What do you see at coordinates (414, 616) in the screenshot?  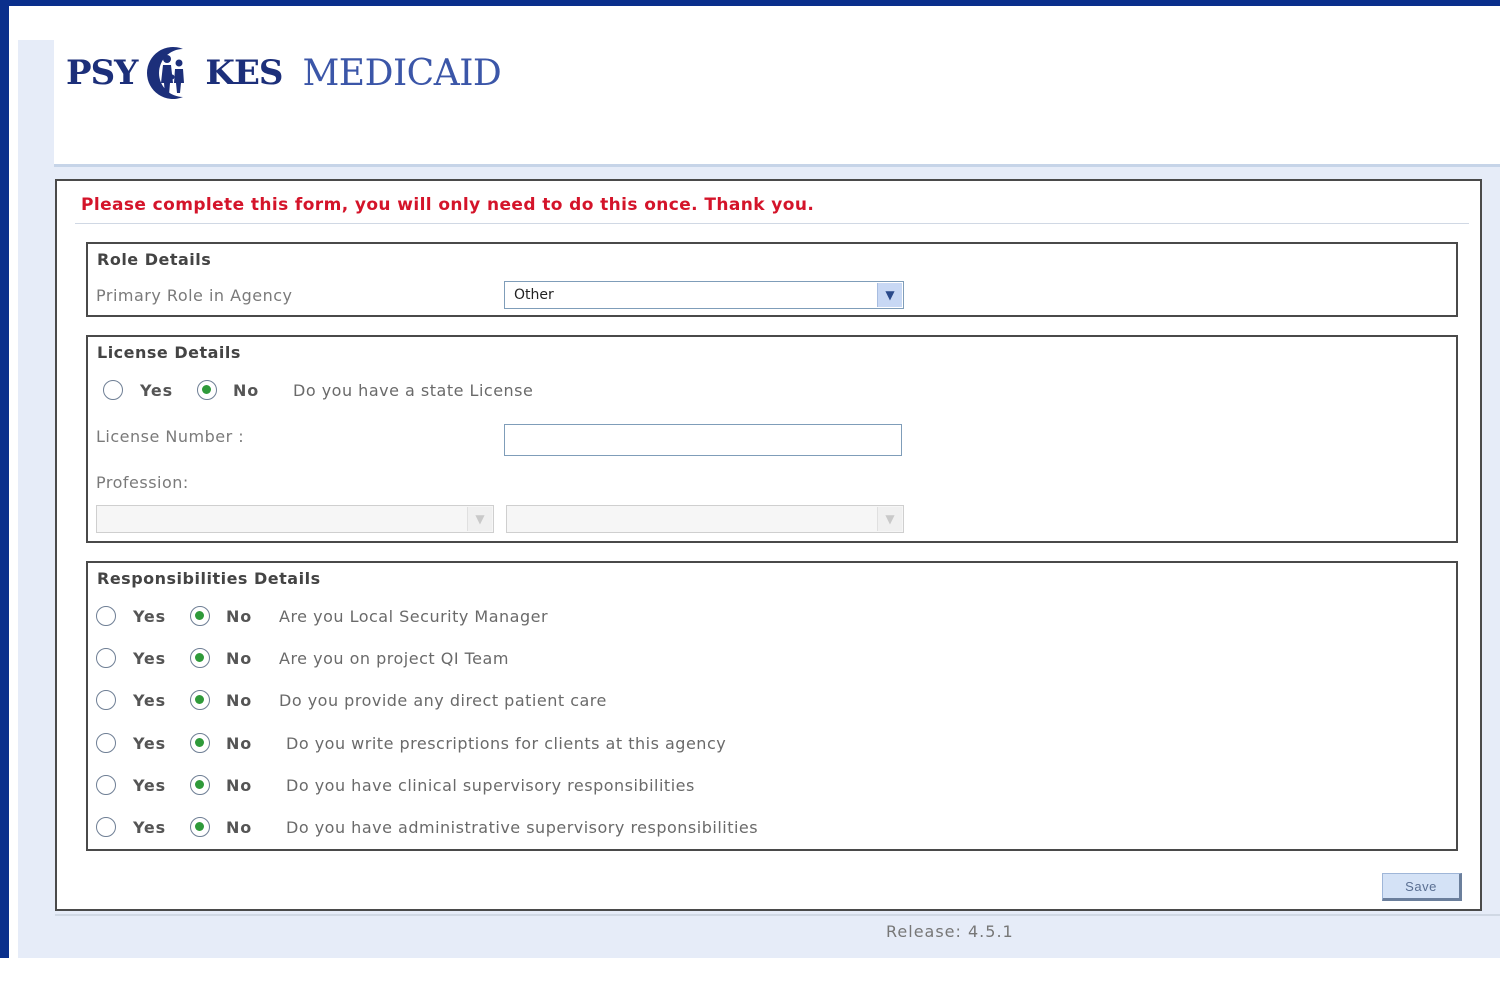 I see `responsibility-question: Are you Local Security Manager` at bounding box center [414, 616].